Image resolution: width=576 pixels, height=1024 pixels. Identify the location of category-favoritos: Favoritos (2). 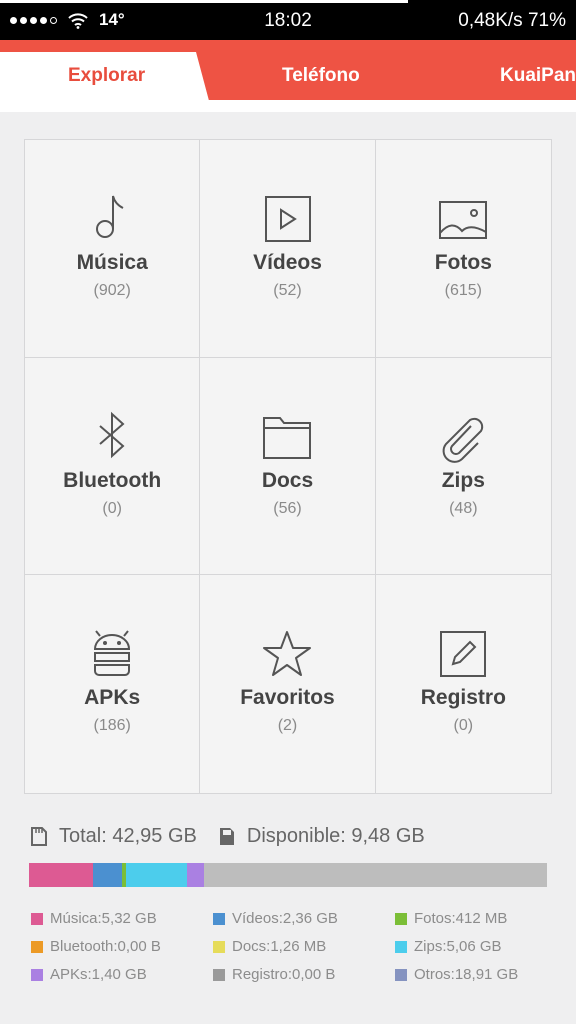
(288, 684).